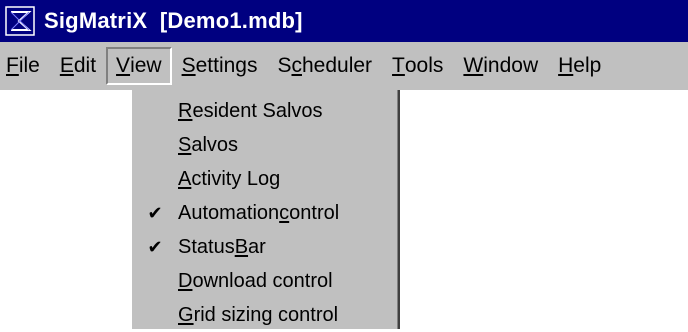  I want to click on view-menu-item-label: Status Bar, so click(222, 246).